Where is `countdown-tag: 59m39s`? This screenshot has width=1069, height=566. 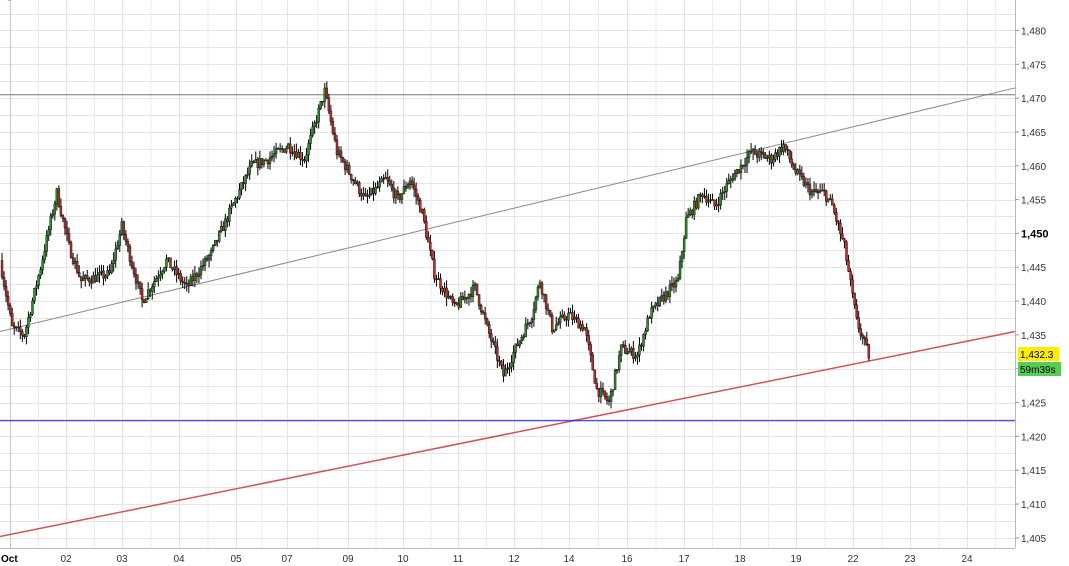
countdown-tag: 59m39s is located at coordinates (1039, 369).